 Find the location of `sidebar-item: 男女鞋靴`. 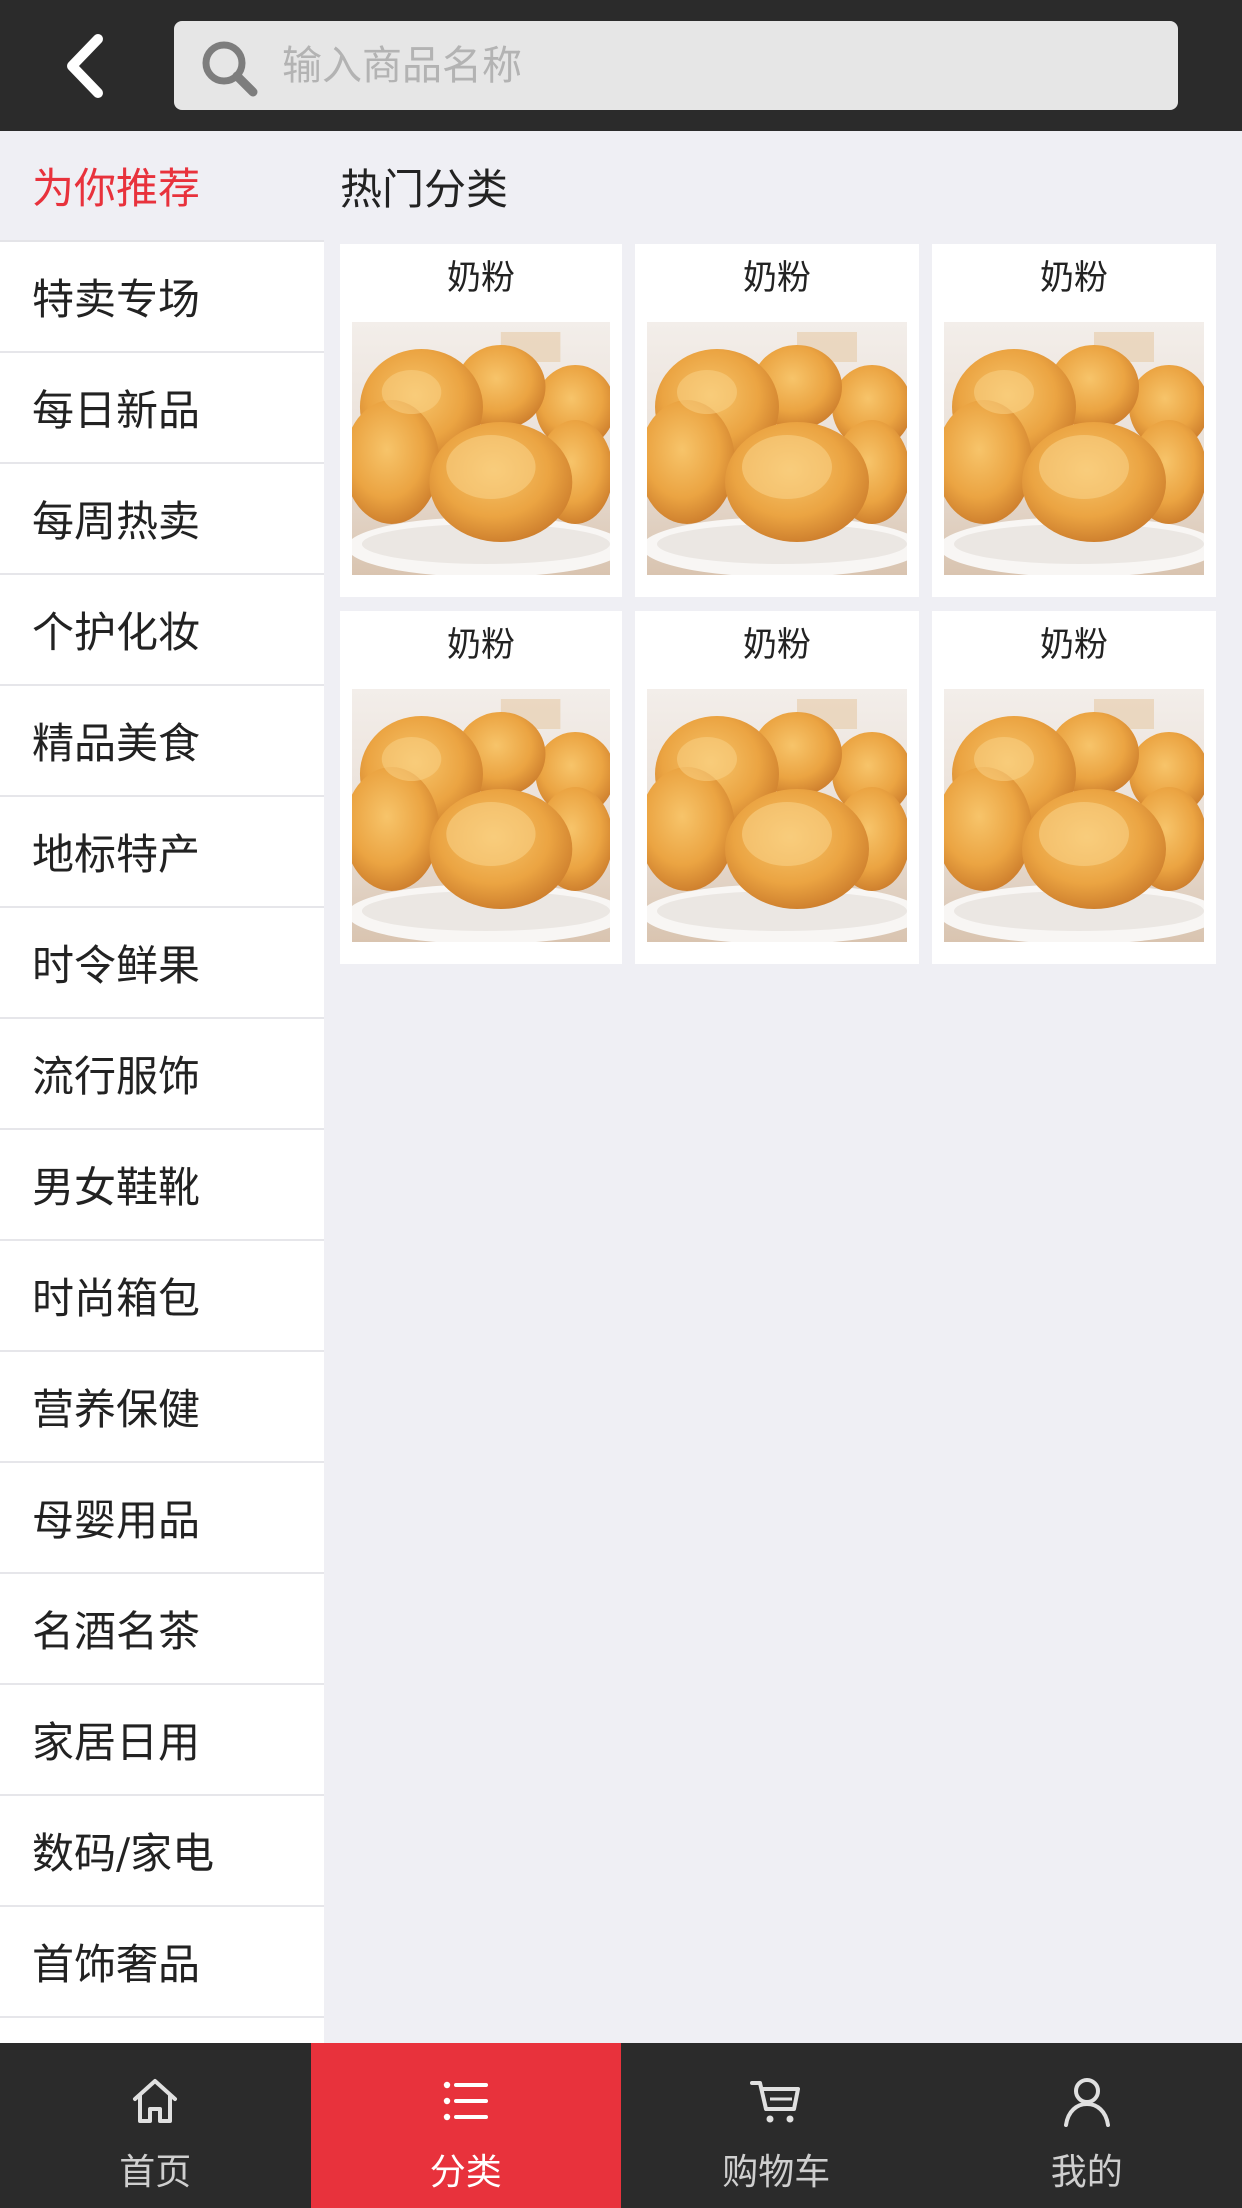

sidebar-item: 男女鞋靴 is located at coordinates (162, 1185).